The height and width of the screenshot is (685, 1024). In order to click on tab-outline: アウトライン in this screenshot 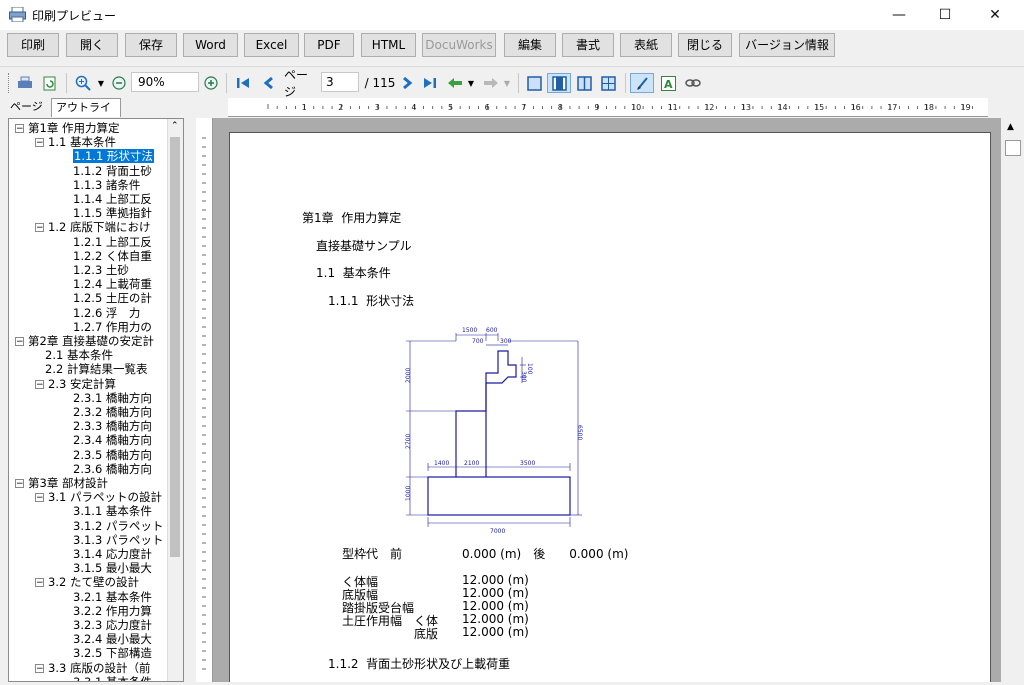, I will do `click(86, 115)`.